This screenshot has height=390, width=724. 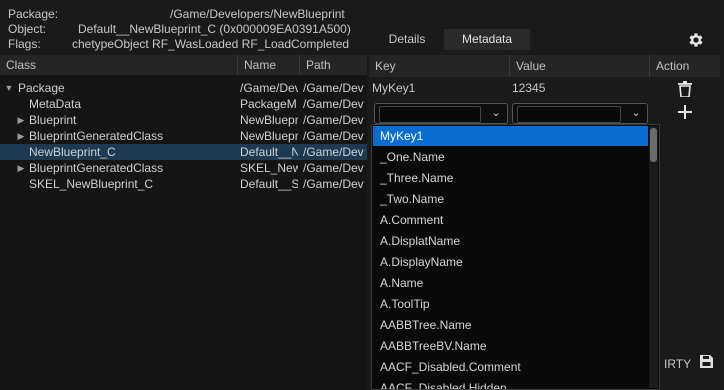 What do you see at coordinates (487, 39) in the screenshot?
I see `tab-metadata: Metadata` at bounding box center [487, 39].